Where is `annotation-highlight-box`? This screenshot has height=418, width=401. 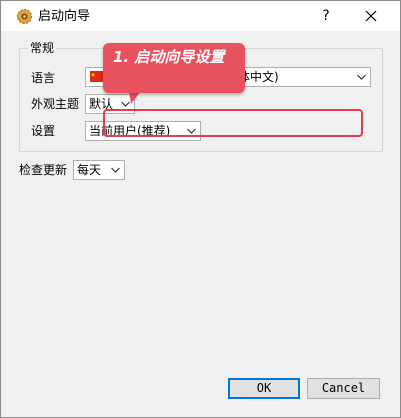 annotation-highlight-box is located at coordinates (233, 123).